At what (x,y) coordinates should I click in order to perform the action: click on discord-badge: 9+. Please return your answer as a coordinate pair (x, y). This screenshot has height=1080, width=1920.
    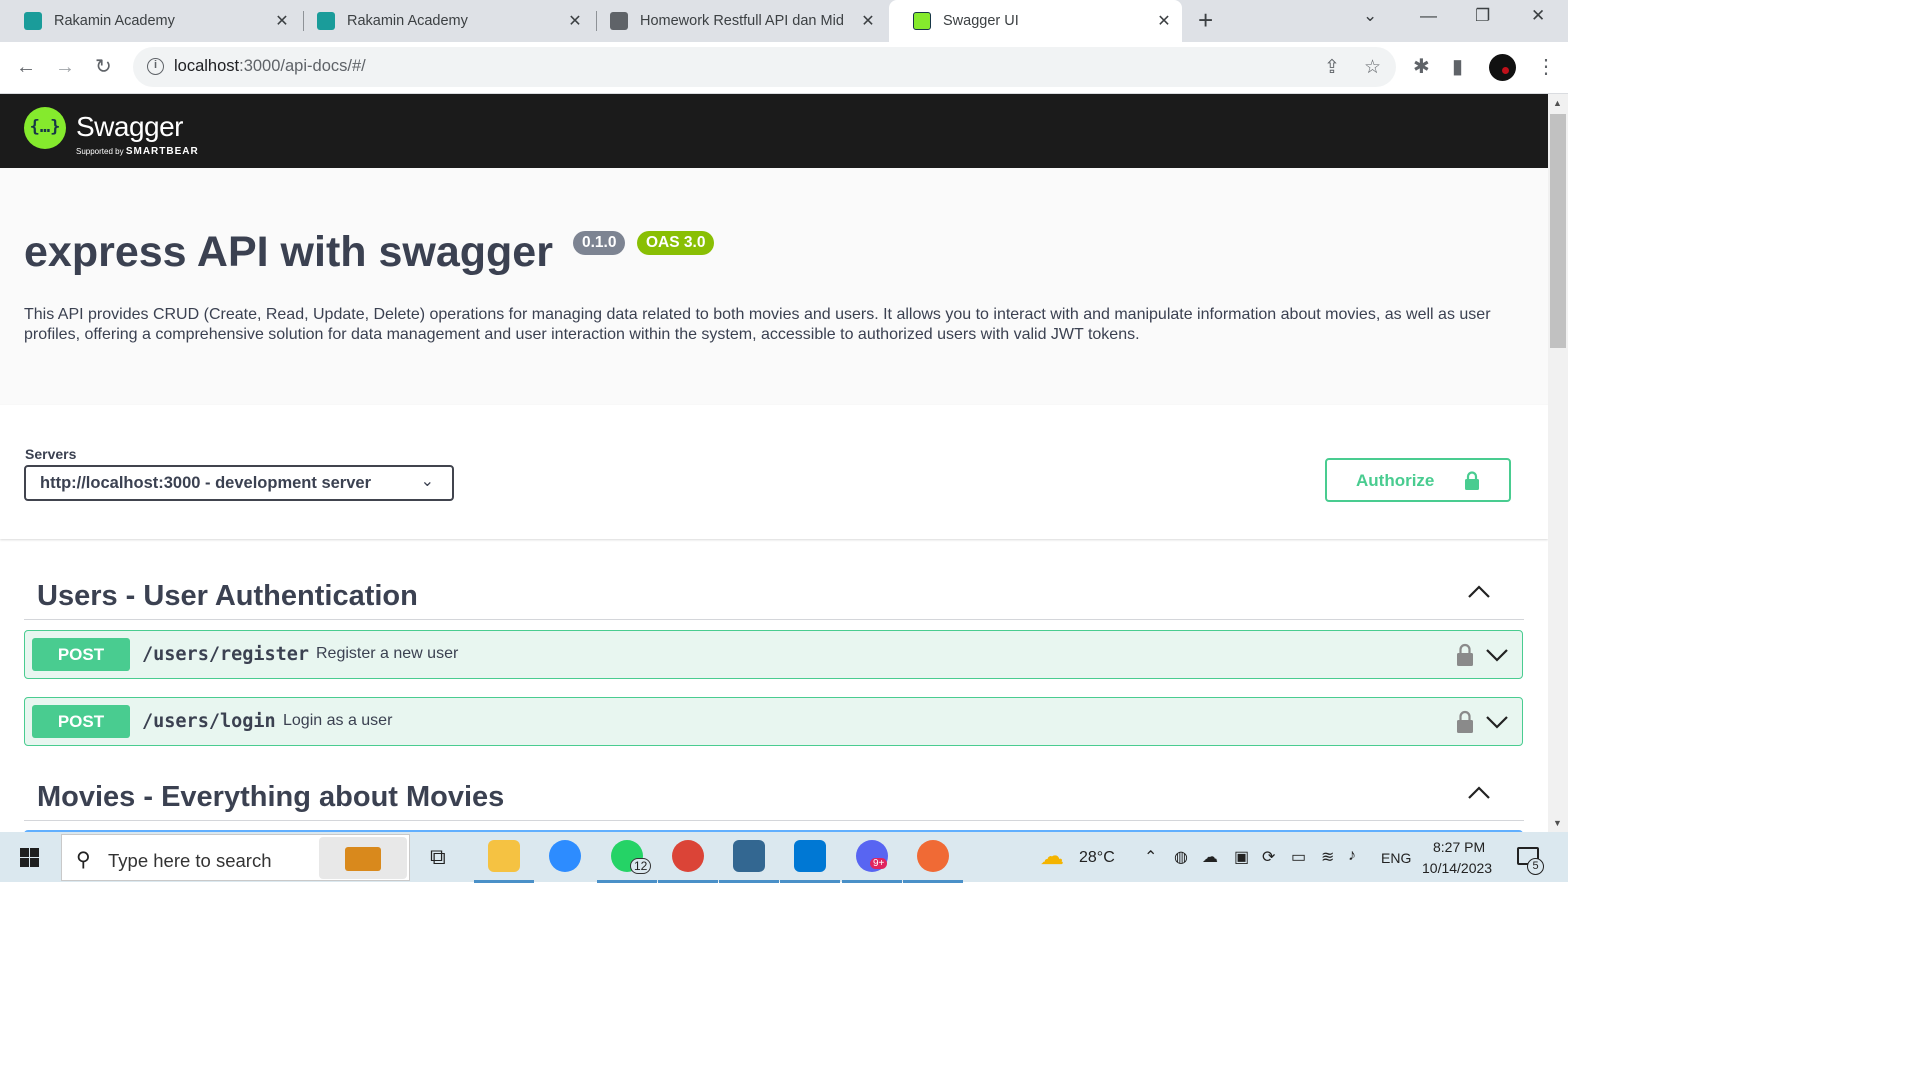
    Looking at the image, I should click on (879, 863).